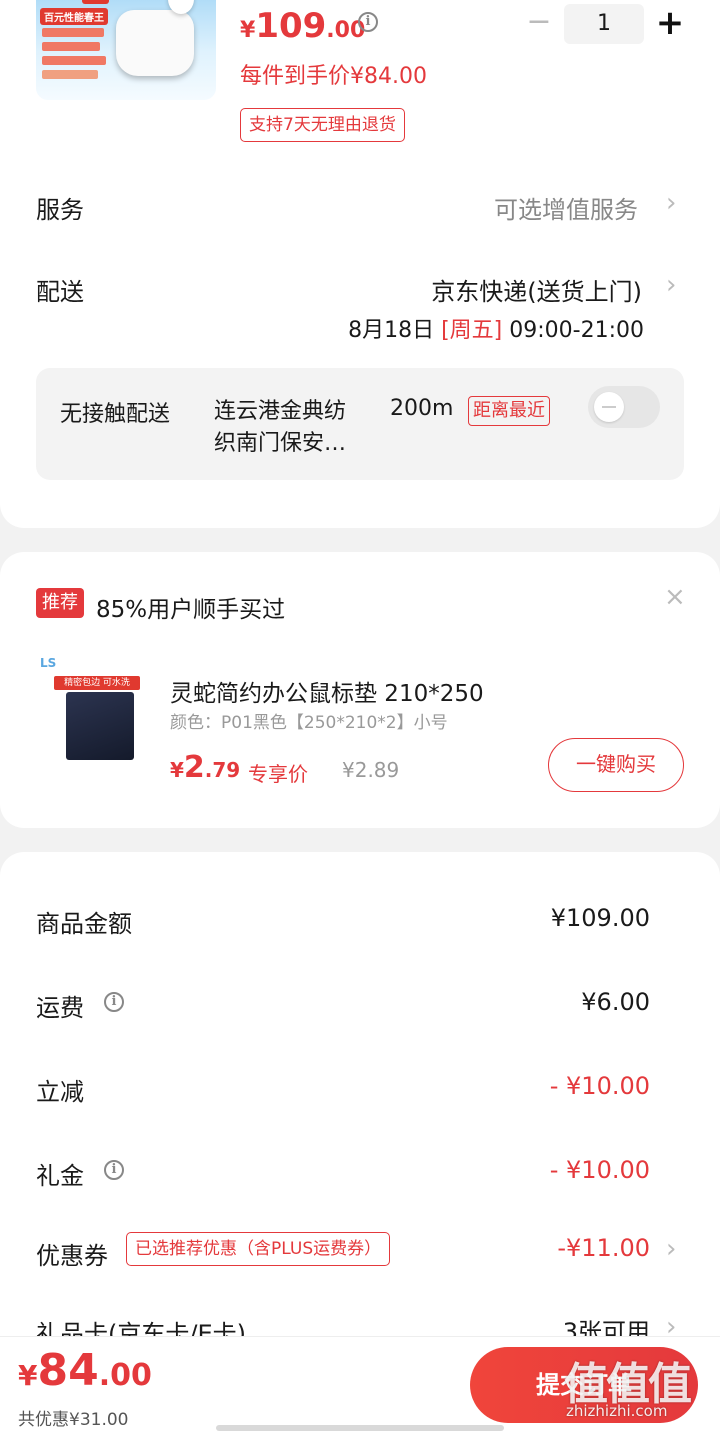  Describe the element at coordinates (85, 1370) in the screenshot. I see `total-price: ¥84.00` at that location.